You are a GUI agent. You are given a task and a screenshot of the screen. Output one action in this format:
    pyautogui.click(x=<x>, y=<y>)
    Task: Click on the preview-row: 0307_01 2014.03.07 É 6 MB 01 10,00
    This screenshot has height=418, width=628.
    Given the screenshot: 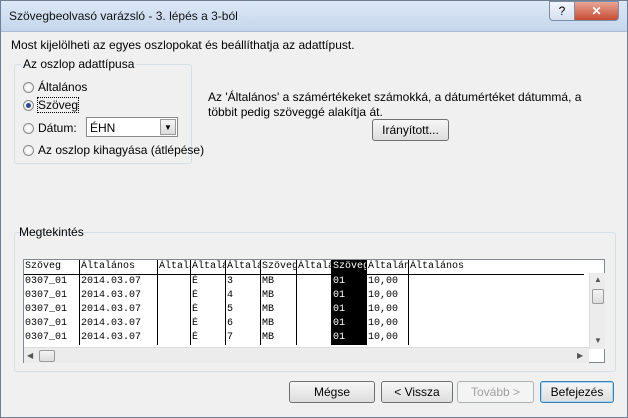 What is the action you would take?
    pyautogui.click(x=304, y=324)
    